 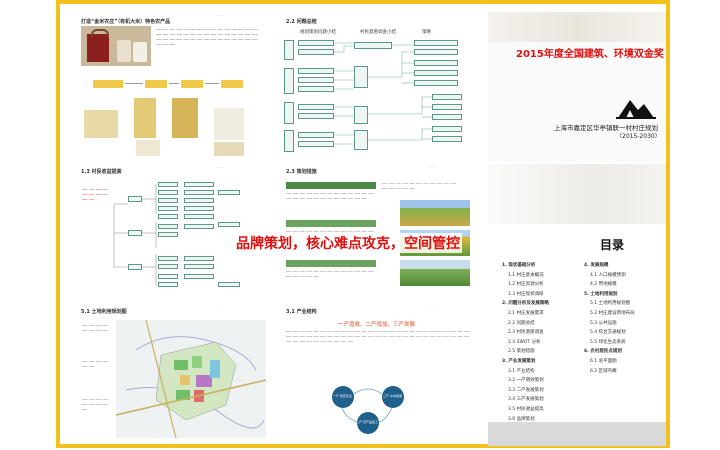 I want to click on toc-item: 5.3 公共设施, so click(x=603, y=323).